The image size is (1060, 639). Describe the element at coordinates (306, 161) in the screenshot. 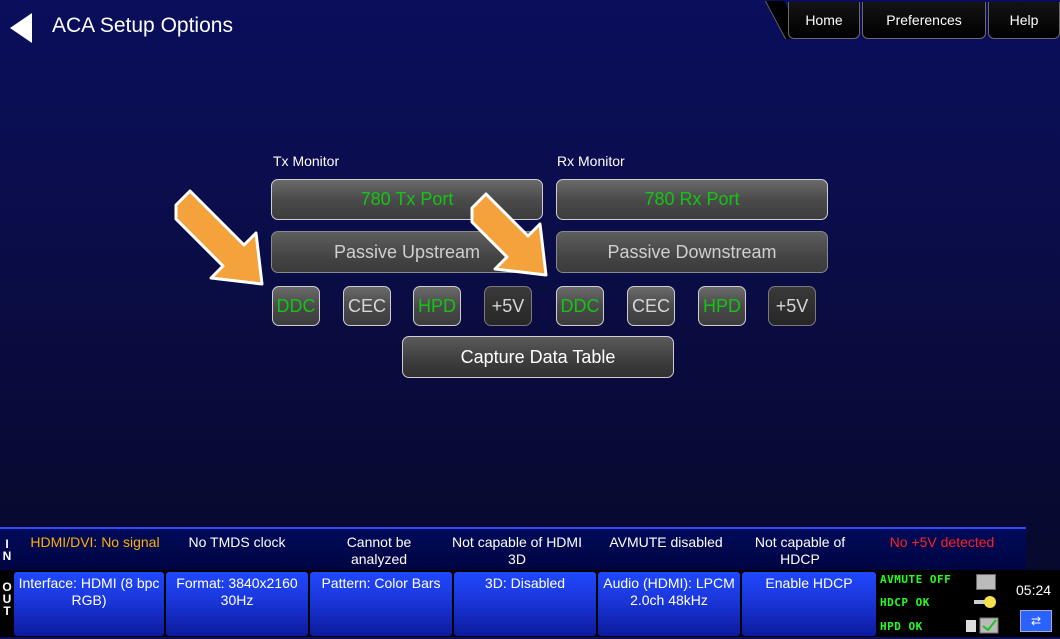

I see `tx-monitor-label: Tx Monitor` at that location.